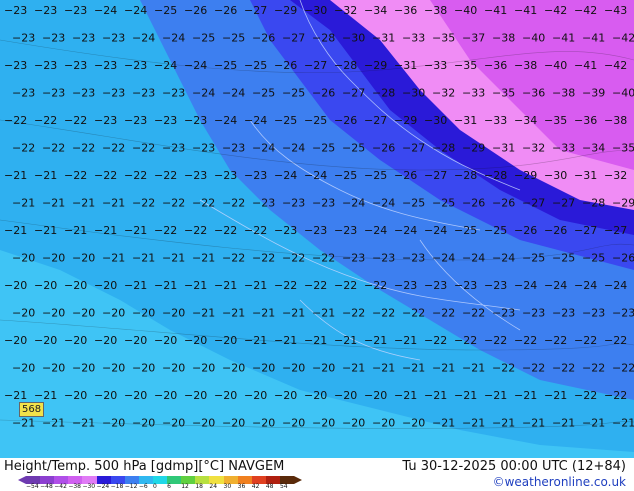  I want to click on valid-time: Tu 30-12-2025 00:00 UTC (12+84), so click(514, 466).